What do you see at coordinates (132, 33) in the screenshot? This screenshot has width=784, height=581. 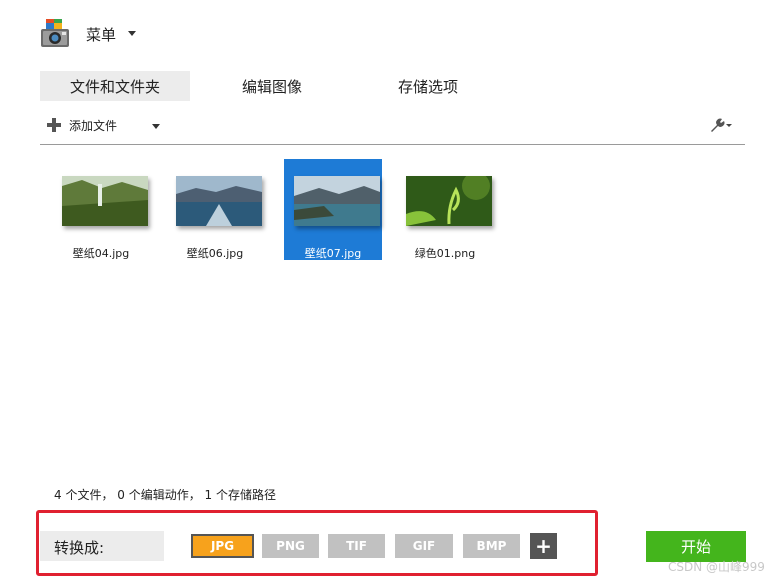 I see `chevron-down-icon` at bounding box center [132, 33].